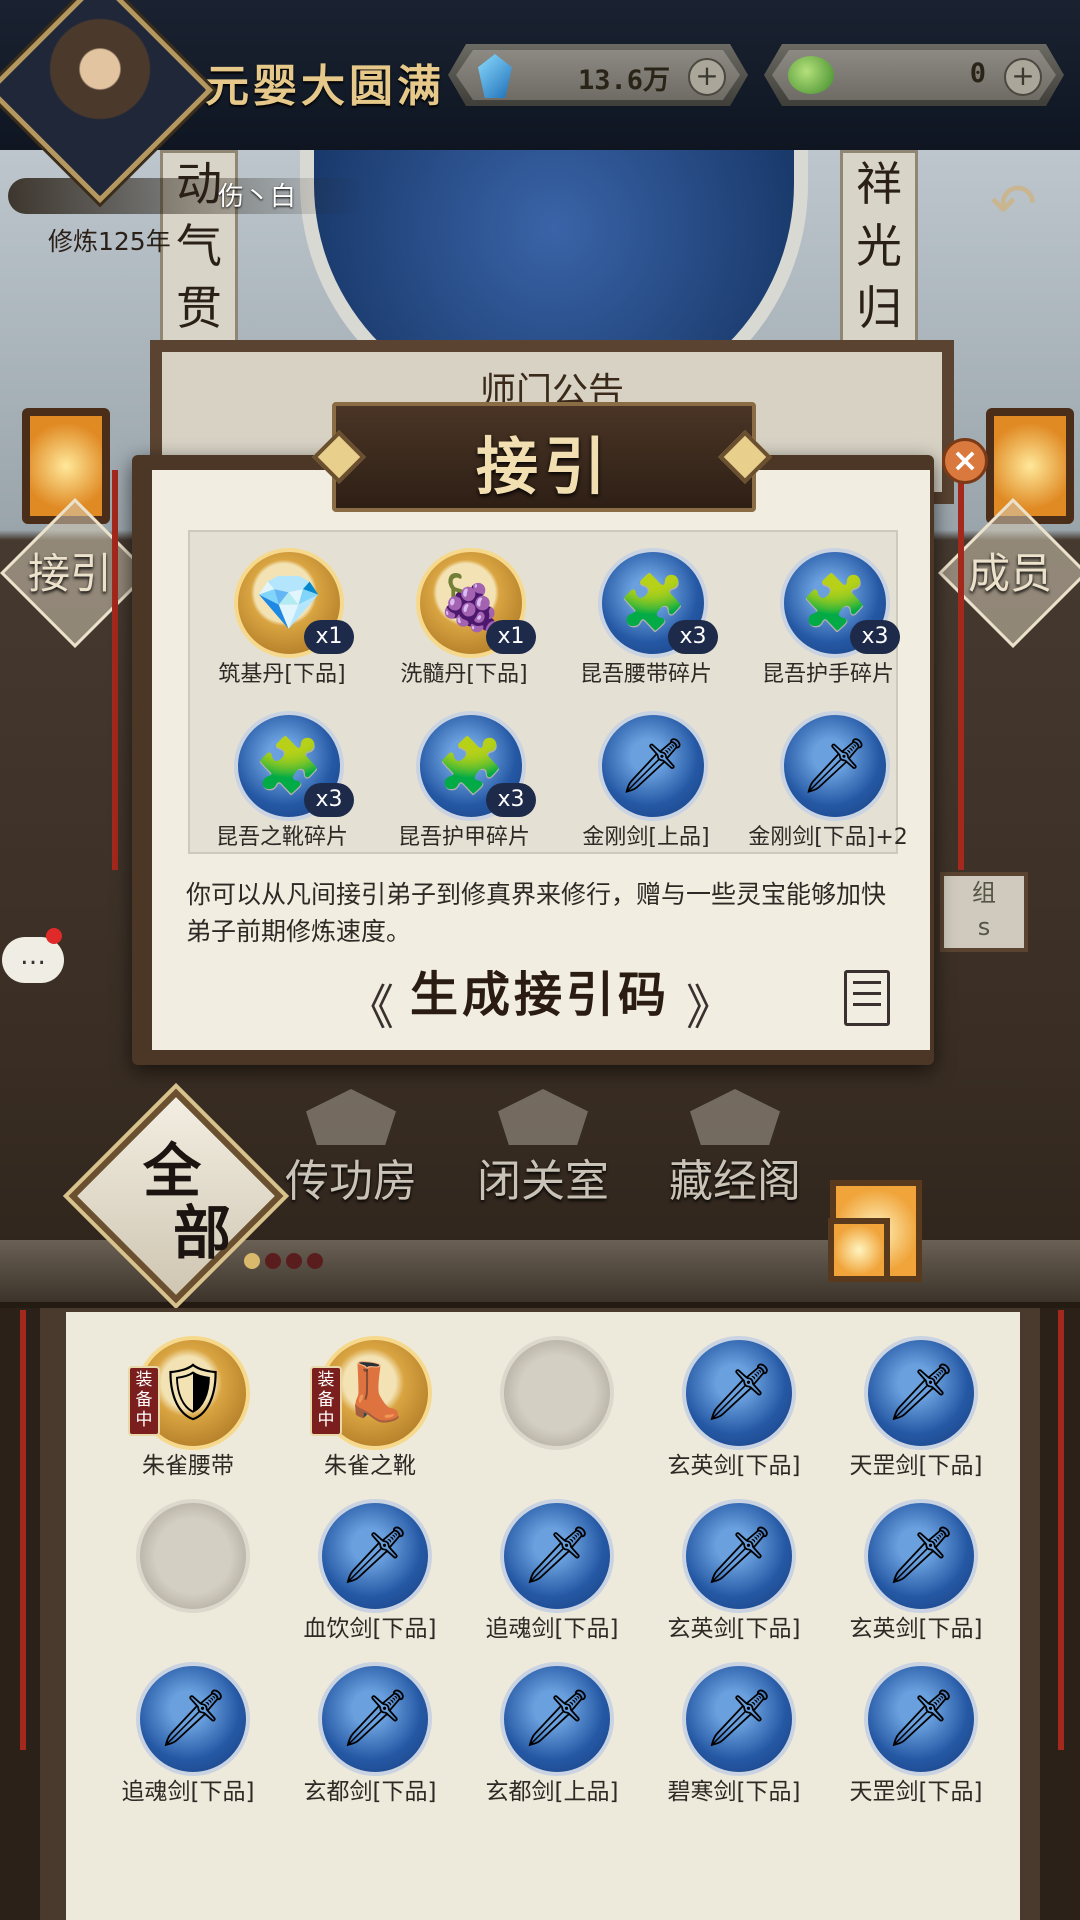 This screenshot has width=1080, height=1920. Describe the element at coordinates (828, 612) in the screenshot. I see `reward-item: 🧩 x3 昆吾护手碎片` at that location.